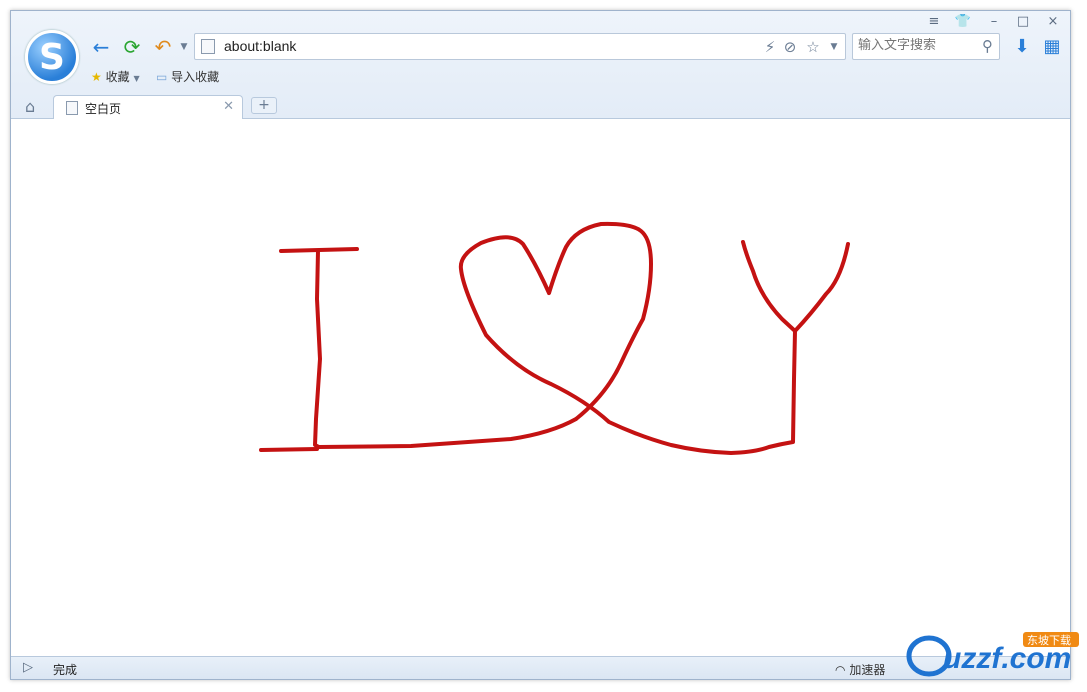 This screenshot has height=692, width=1087. I want to click on import-favorites-label: 导入收藏, so click(195, 77).